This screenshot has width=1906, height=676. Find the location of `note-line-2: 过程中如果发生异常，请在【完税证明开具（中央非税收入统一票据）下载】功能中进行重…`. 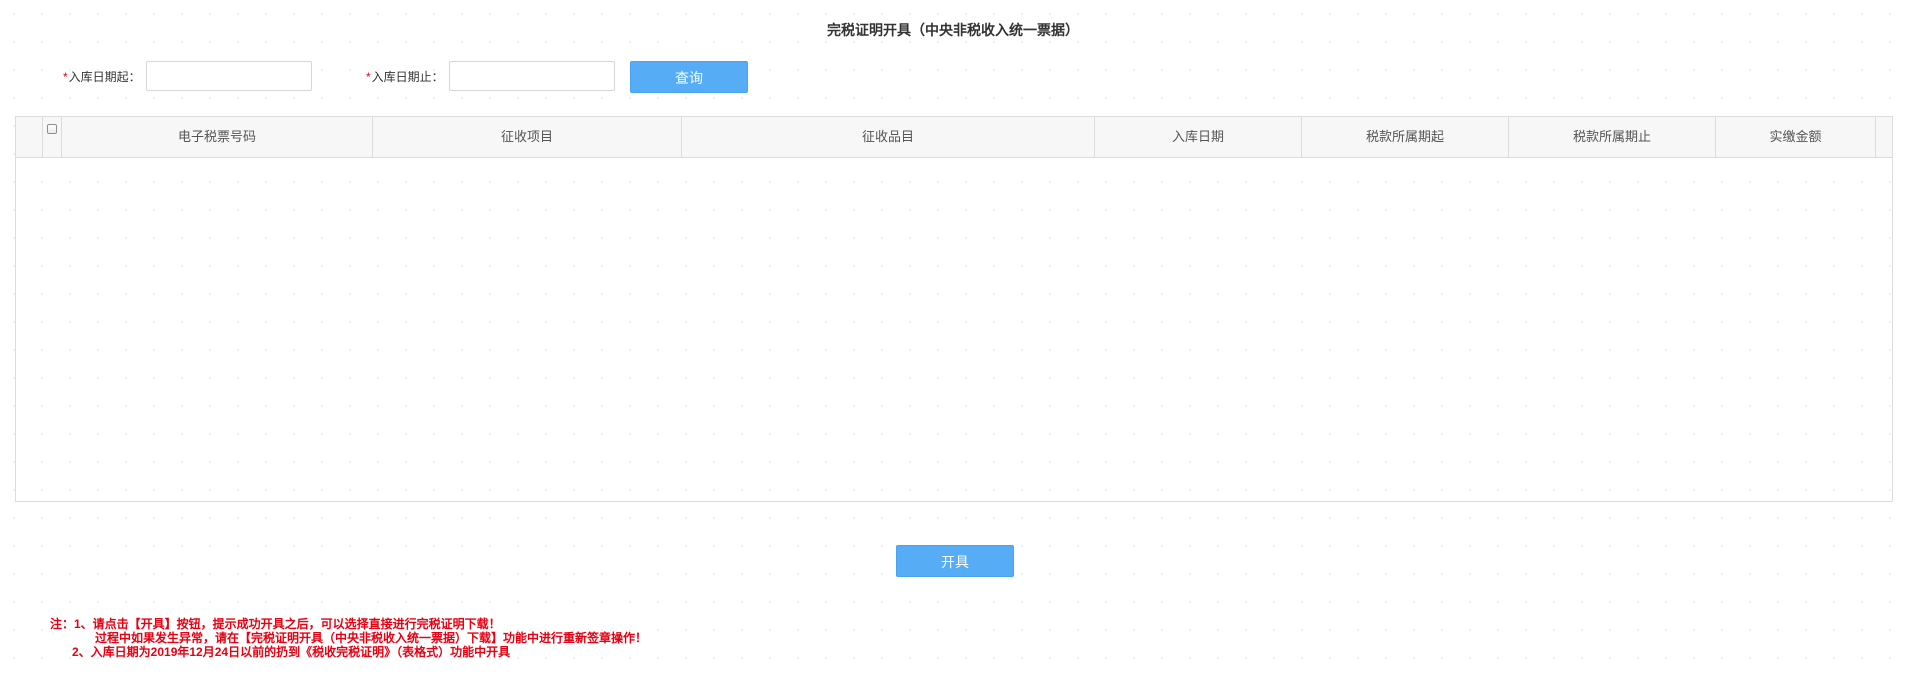

note-line-2: 过程中如果发生异常，请在【完税证明开具（中央非税收入统一票据）下载】功能中进行重… is located at coordinates (371, 638).